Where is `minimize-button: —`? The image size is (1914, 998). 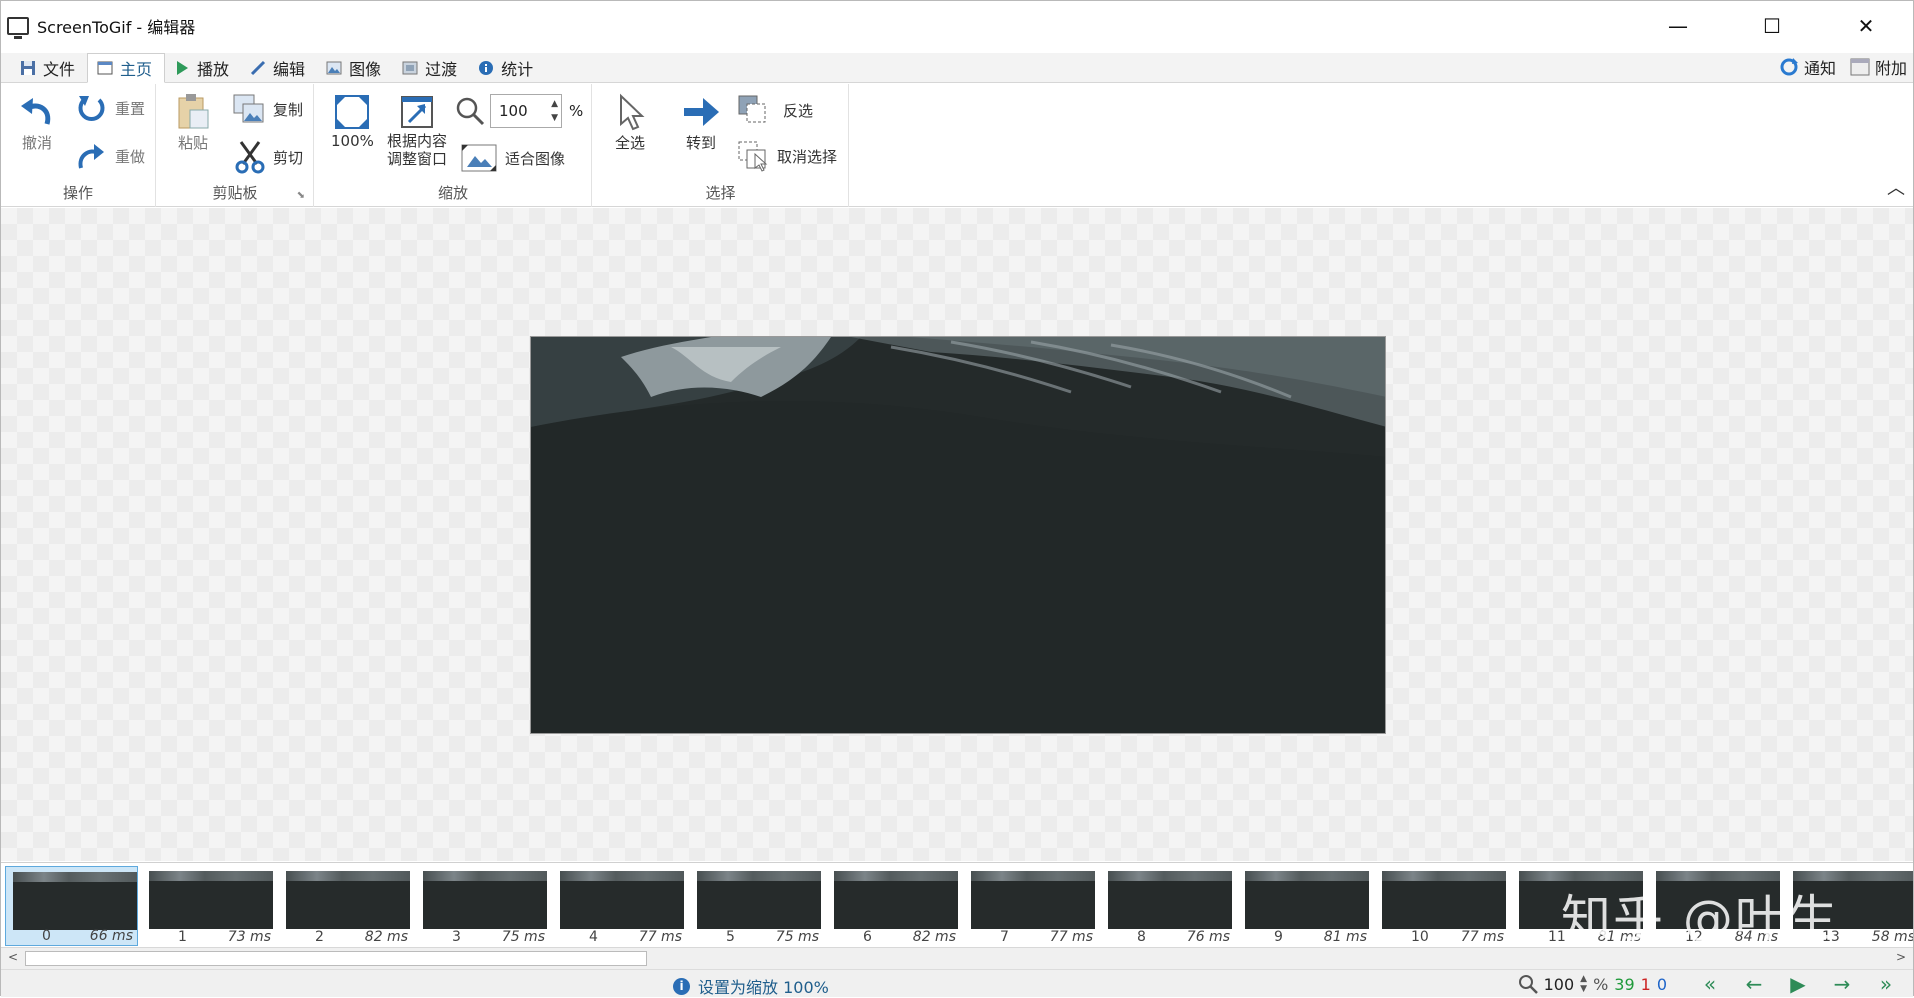 minimize-button: — is located at coordinates (1678, 25).